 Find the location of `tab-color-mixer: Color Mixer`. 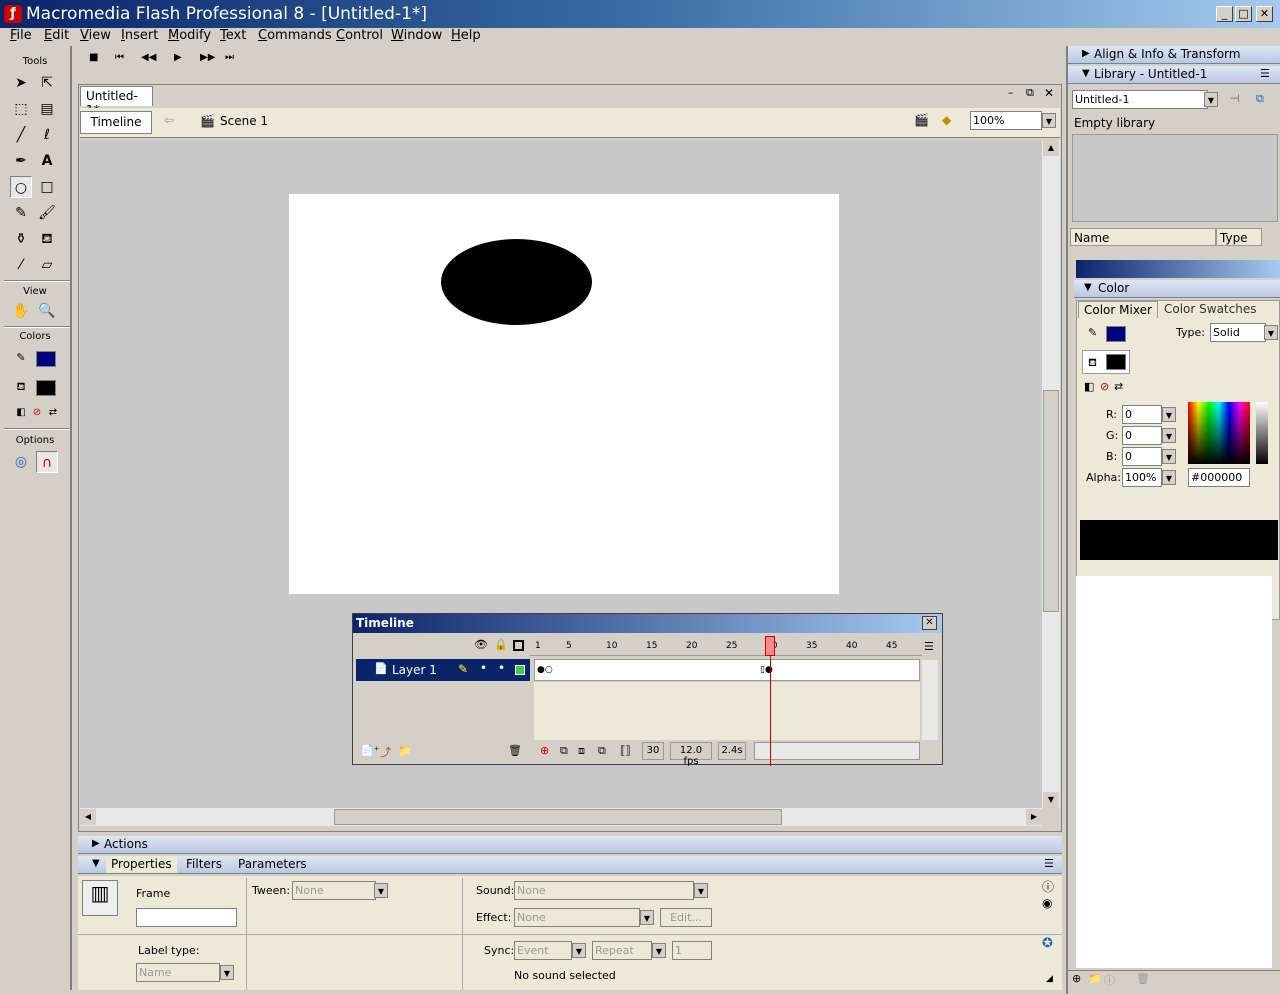

tab-color-mixer: Color Mixer is located at coordinates (1118, 309).